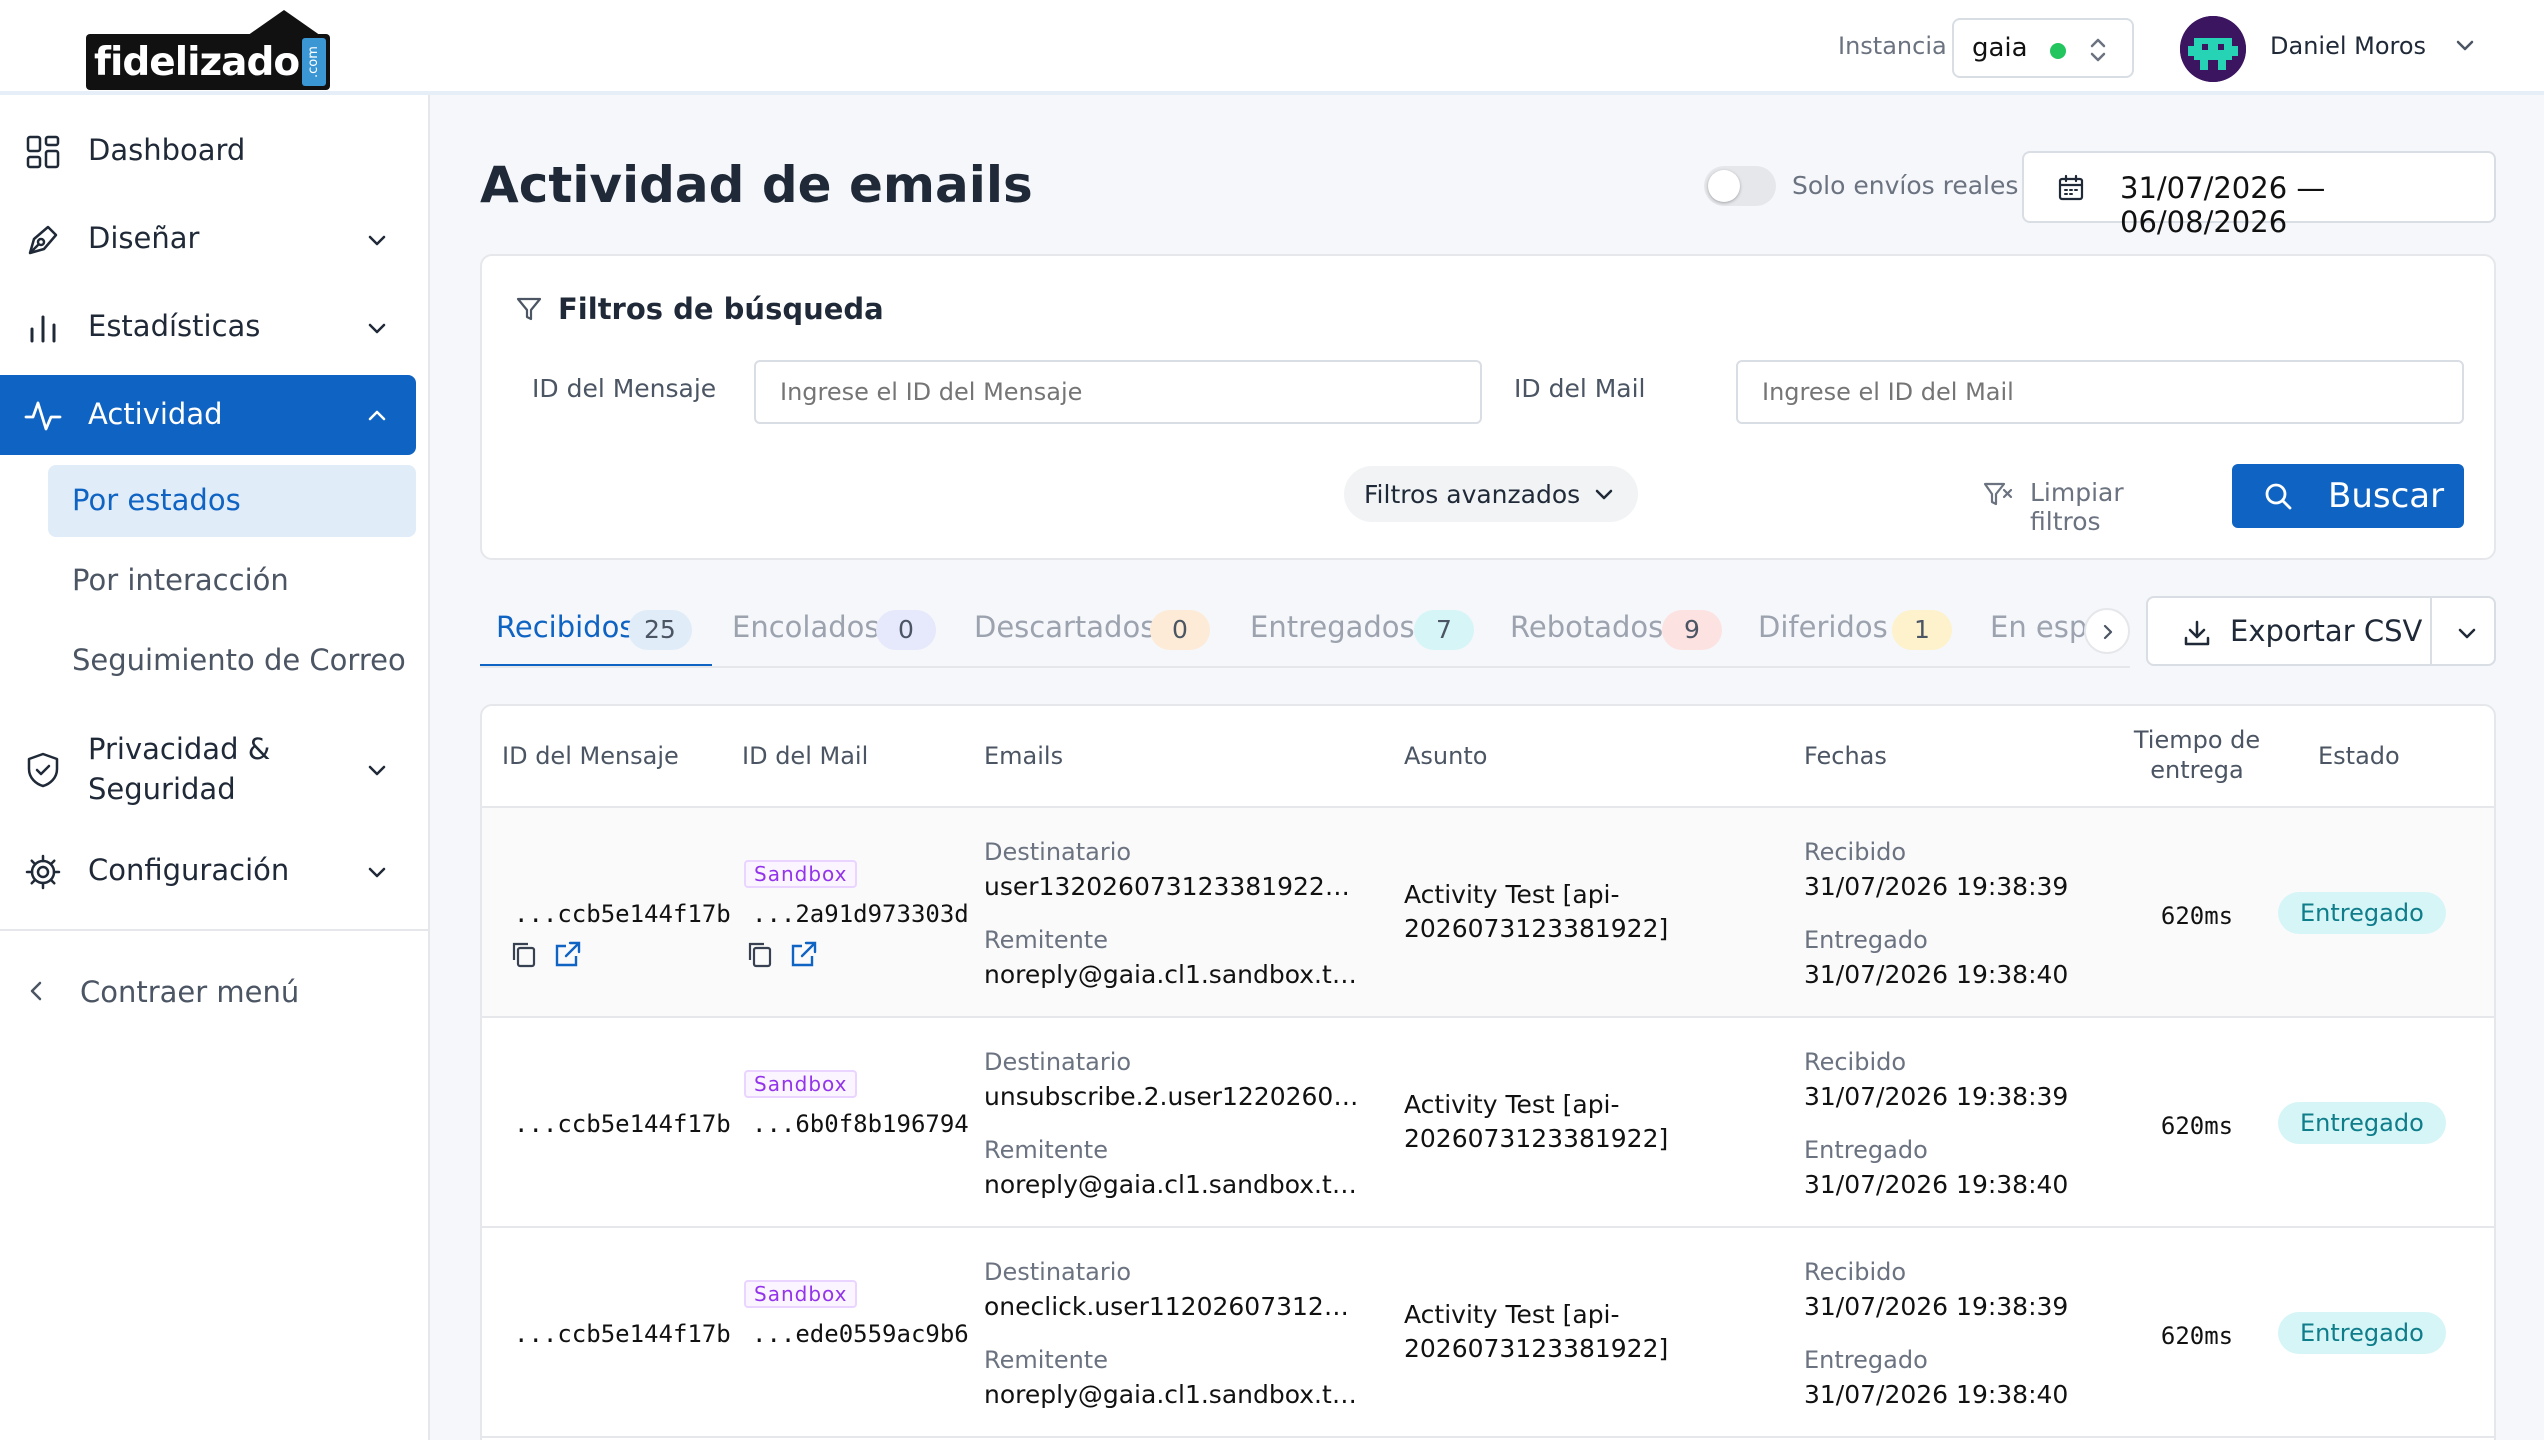  What do you see at coordinates (156, 500) in the screenshot?
I see `sidebar-subitem-label: Por estados` at bounding box center [156, 500].